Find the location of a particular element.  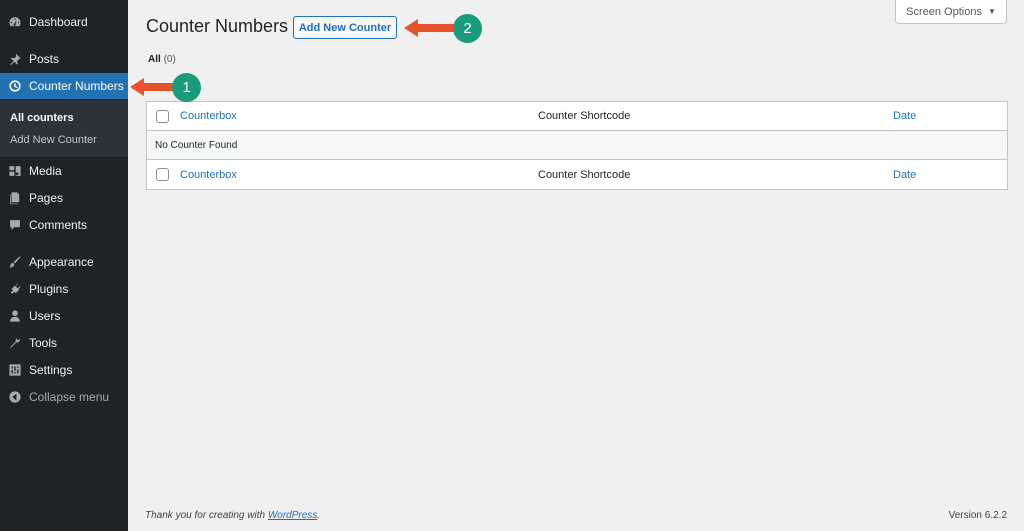

sidebar-item-settings: Settings is located at coordinates (64, 370).